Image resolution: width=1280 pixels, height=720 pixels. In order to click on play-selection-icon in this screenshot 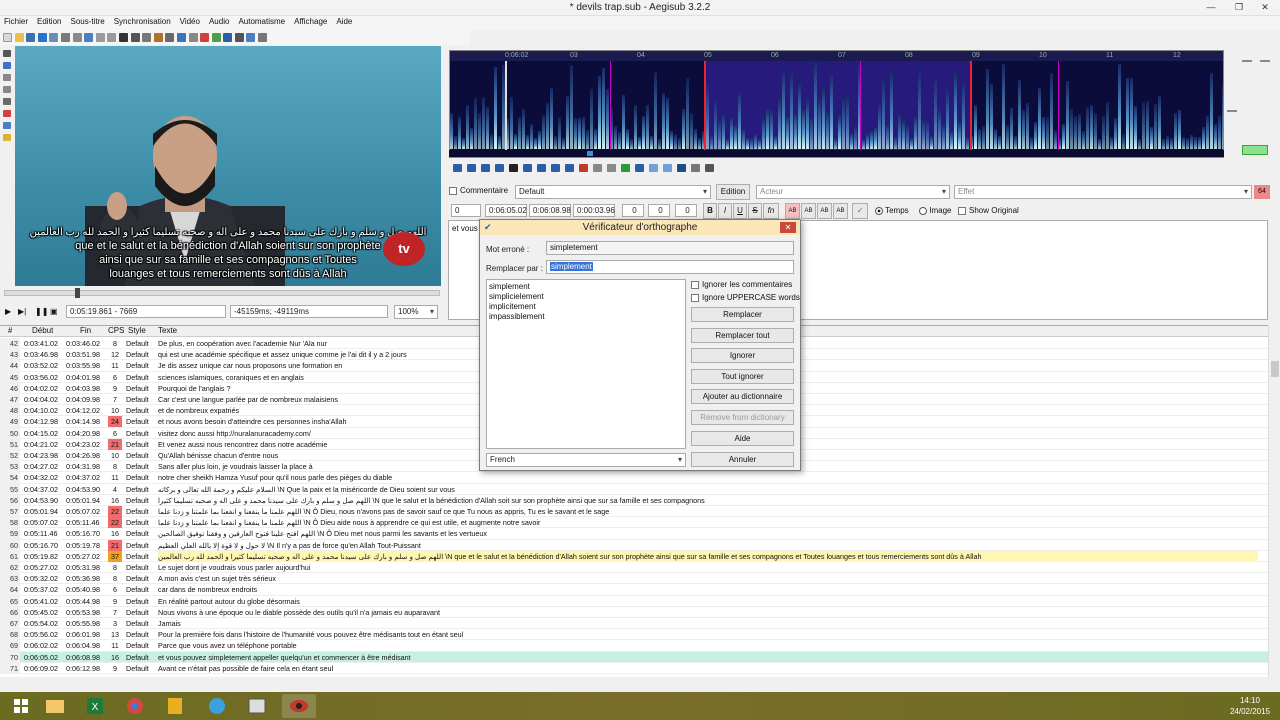, I will do `click(499, 167)`.